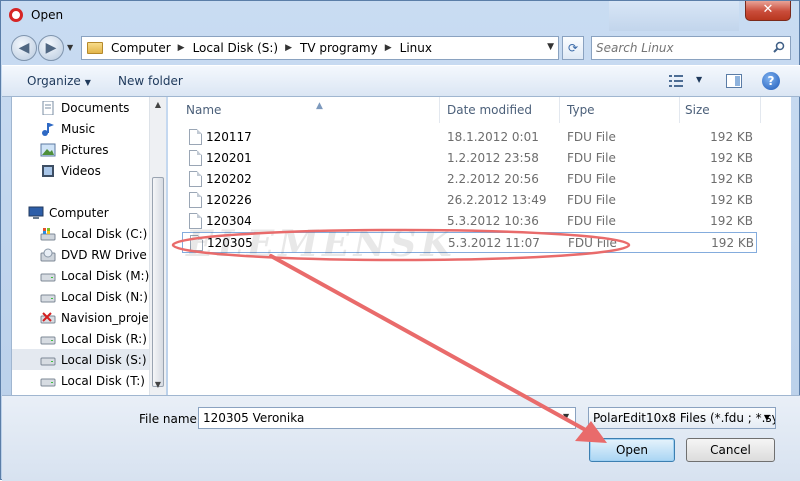 The image size is (800, 481). Describe the element at coordinates (102, 317) in the screenshot. I see `sidebar-item-navision-project: Navision_project` at that location.